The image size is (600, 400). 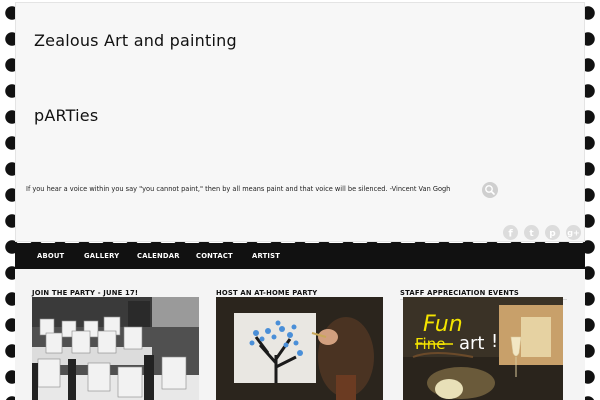 What do you see at coordinates (494, 341) in the screenshot?
I see `exclamation-text: !` at bounding box center [494, 341].